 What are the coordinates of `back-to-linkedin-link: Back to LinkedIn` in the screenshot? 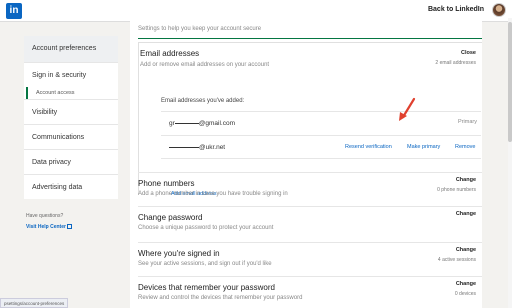 It's located at (456, 9).